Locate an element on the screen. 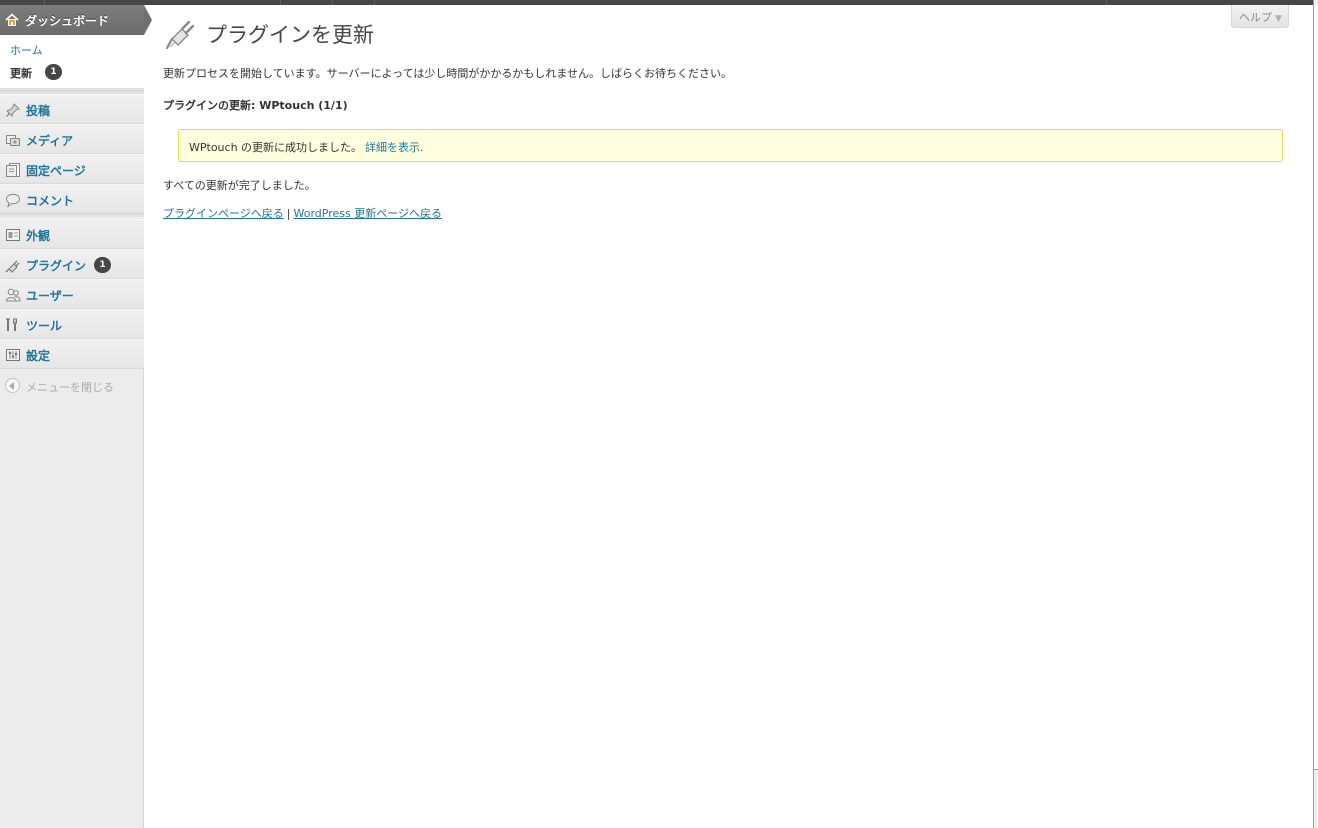 The height and width of the screenshot is (828, 1318). plugin-update-count-badge: 1 is located at coordinates (102, 265).